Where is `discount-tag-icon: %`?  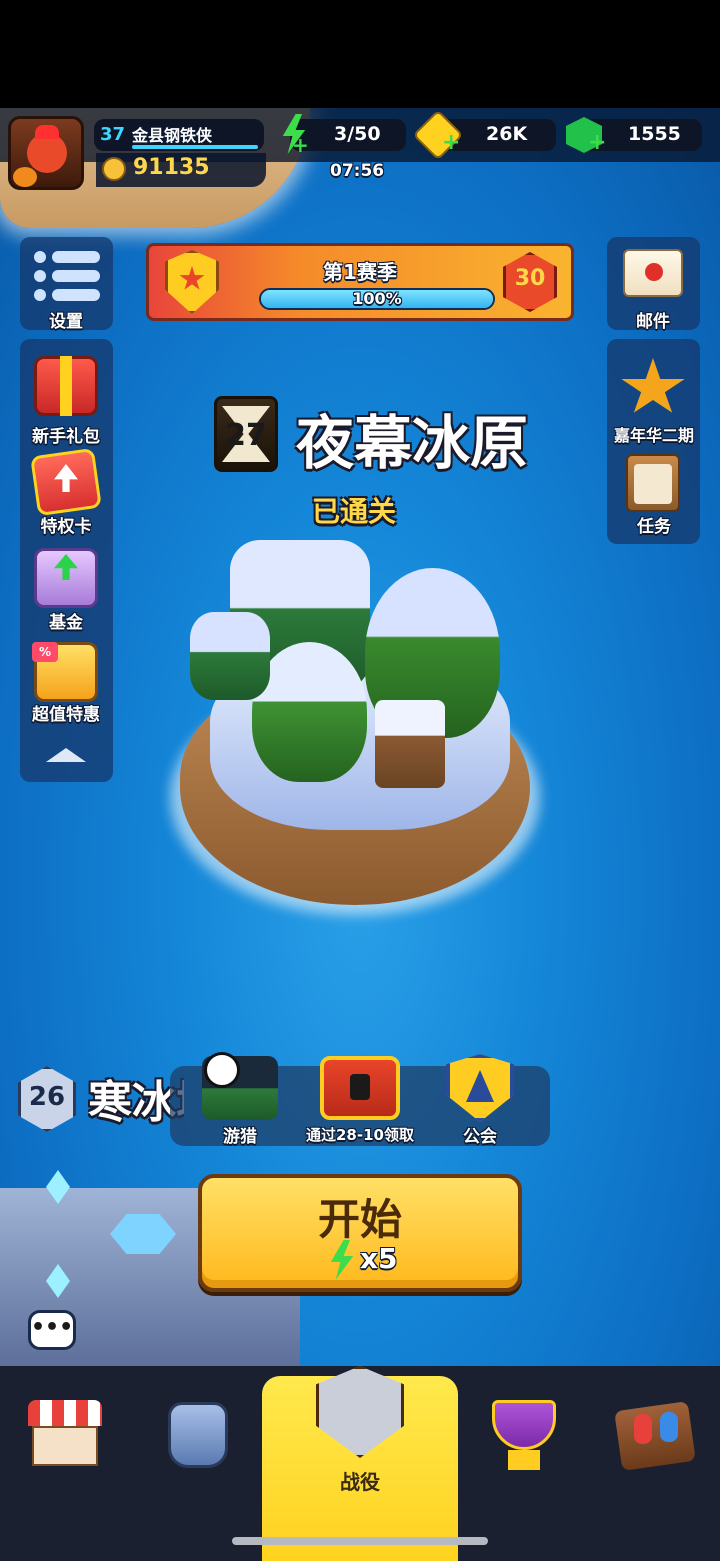
discount-tag-icon: % is located at coordinates (45, 652).